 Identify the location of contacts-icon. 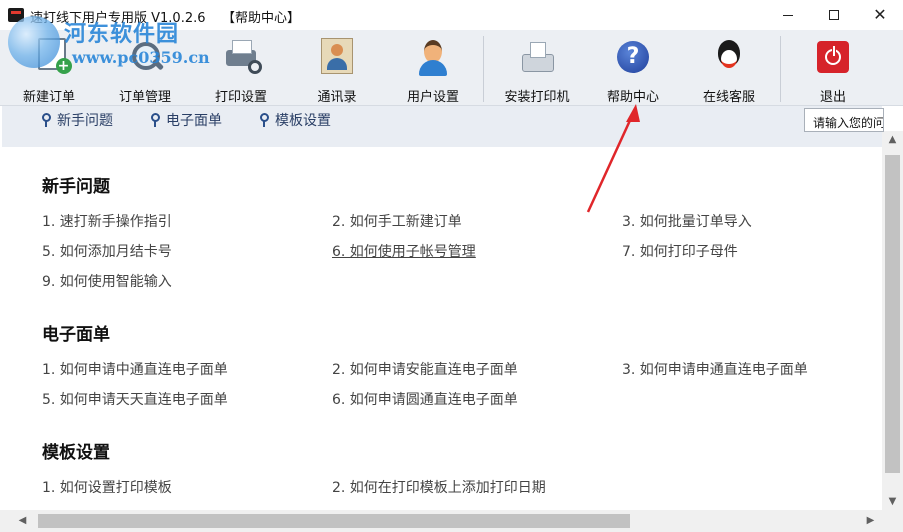
(337, 56).